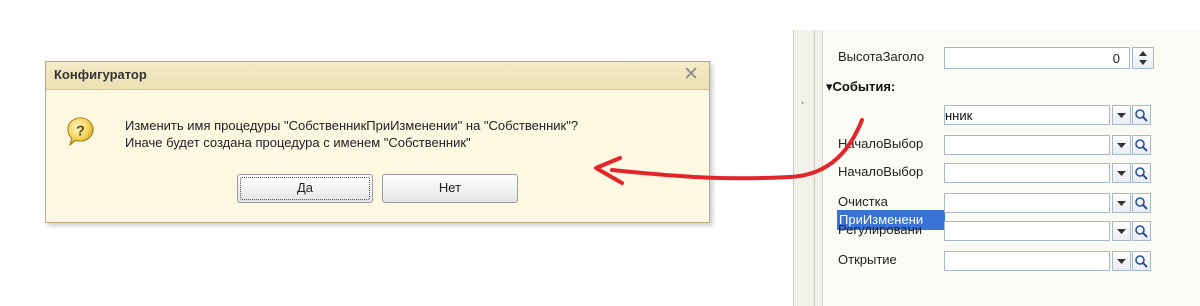 This screenshot has height=306, width=1200. I want to click on header-height-spinner, so click(1143, 58).